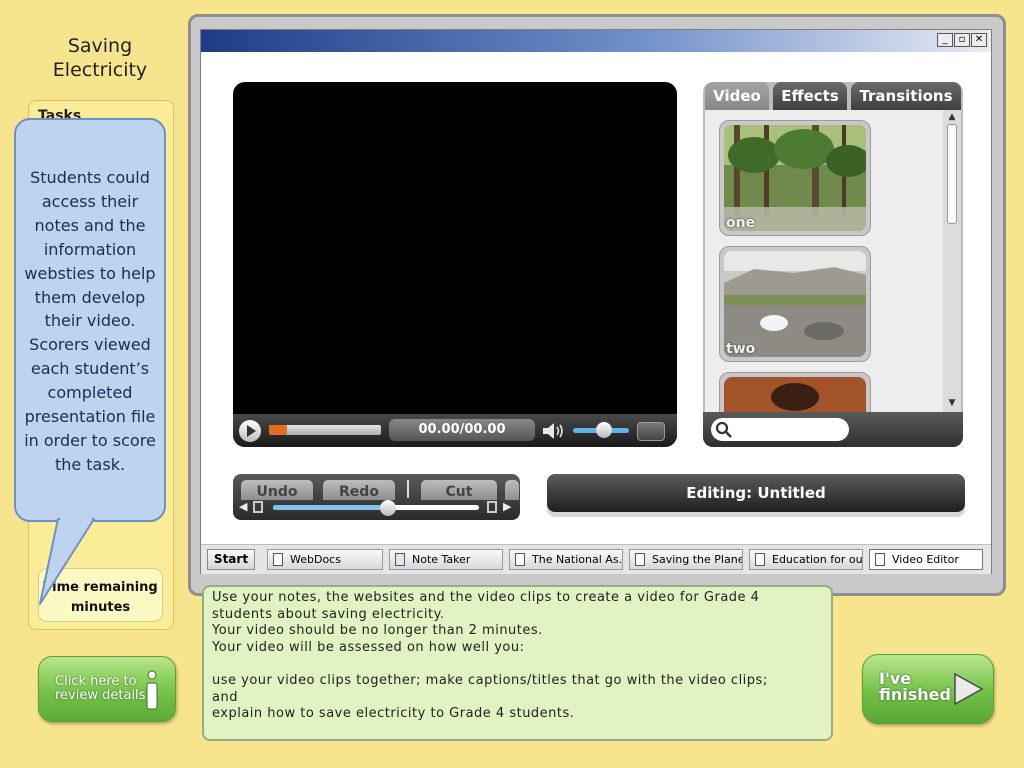 Image resolution: width=1024 pixels, height=768 pixels. I want to click on timeline-track, so click(376, 507).